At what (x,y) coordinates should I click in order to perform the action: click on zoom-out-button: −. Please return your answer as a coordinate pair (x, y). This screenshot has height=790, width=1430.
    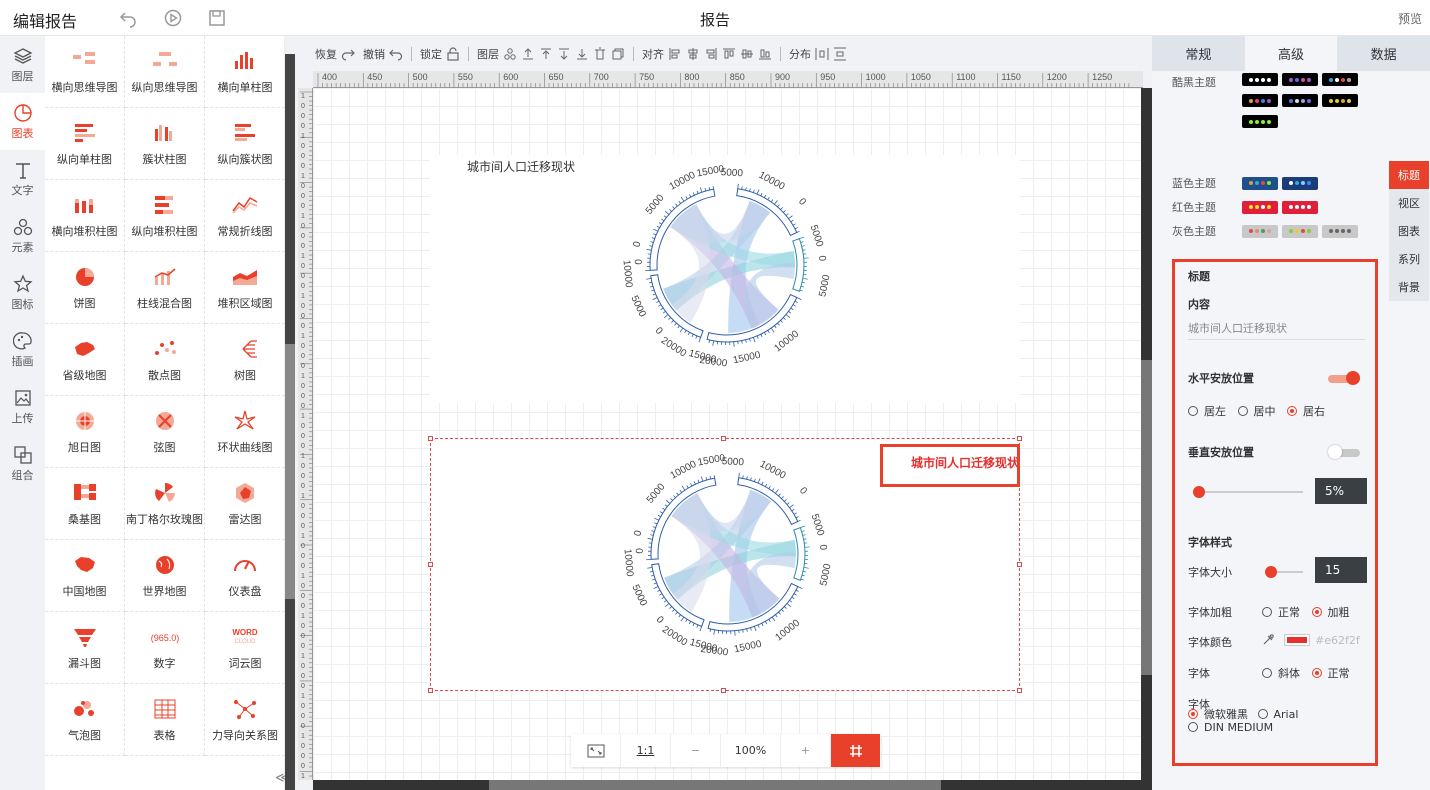
    Looking at the image, I should click on (696, 750).